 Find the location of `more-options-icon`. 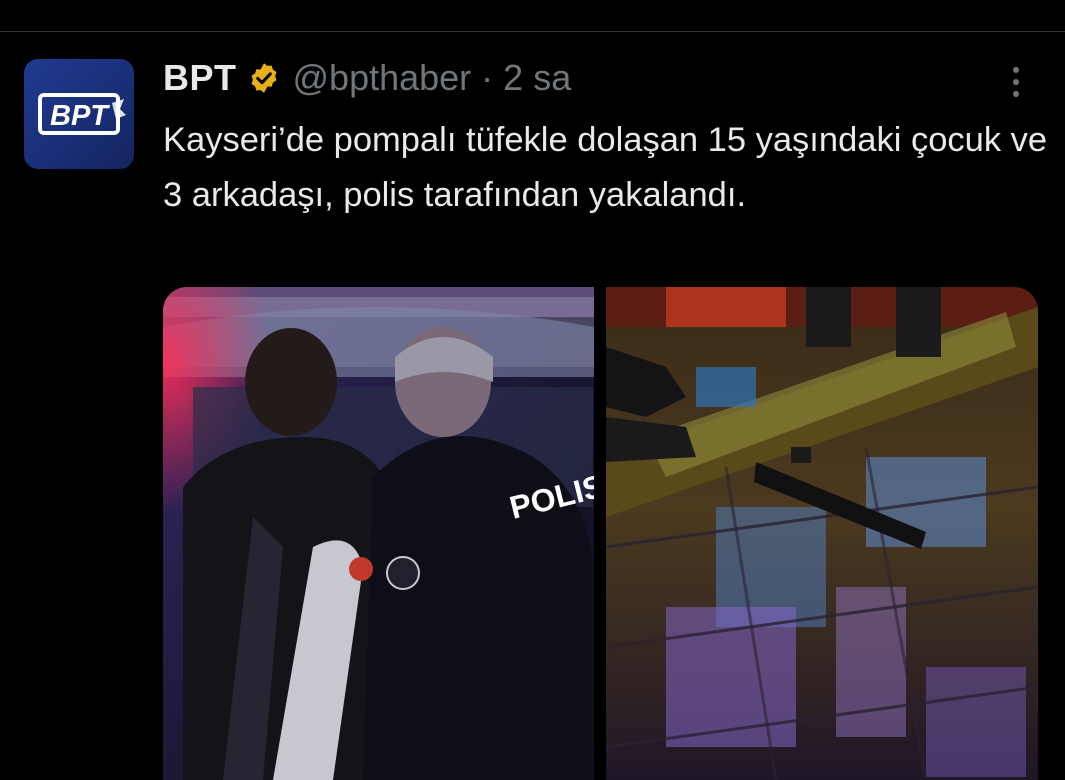

more-options-icon is located at coordinates (1016, 82).